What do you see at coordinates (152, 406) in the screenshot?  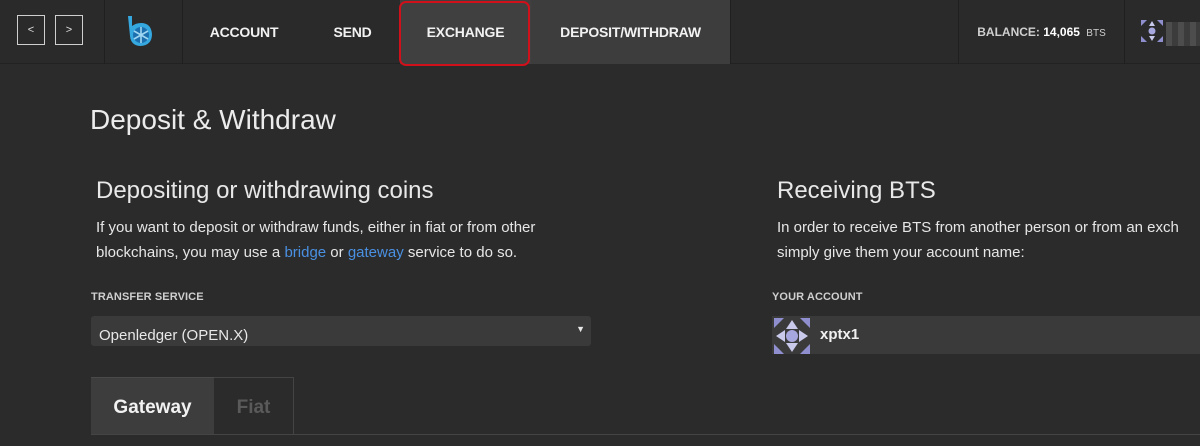 I see `tab-gateway: Gateway` at bounding box center [152, 406].